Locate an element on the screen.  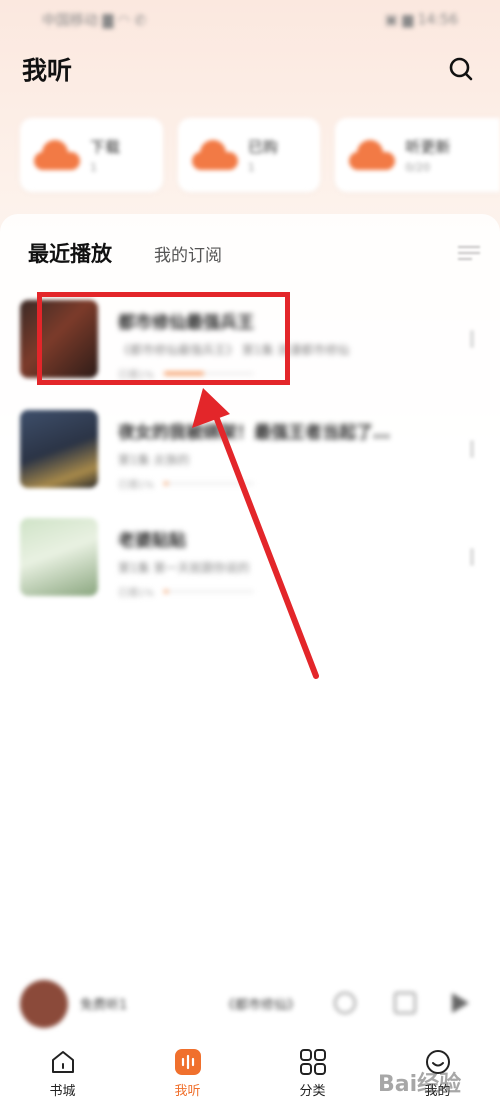
timer-icon is located at coordinates (345, 1003).